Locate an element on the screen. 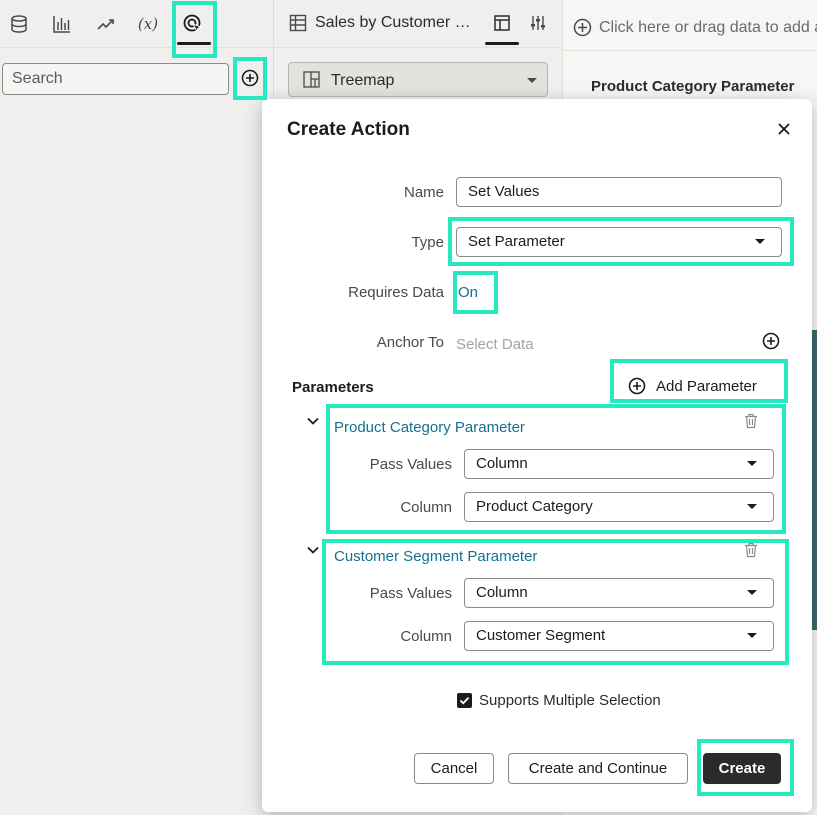 The height and width of the screenshot is (815, 817). add-data-icon is located at coordinates (582, 30).